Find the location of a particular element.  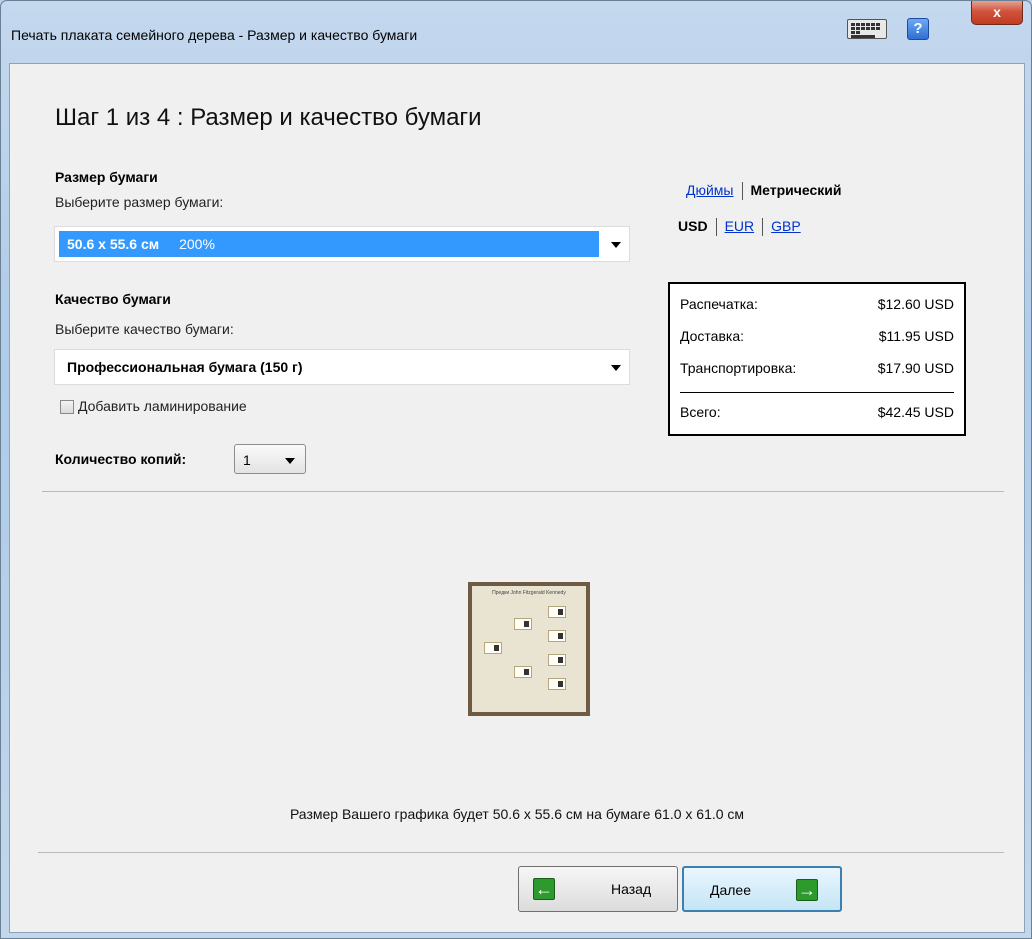

next-button-label: Далее is located at coordinates (731, 890).